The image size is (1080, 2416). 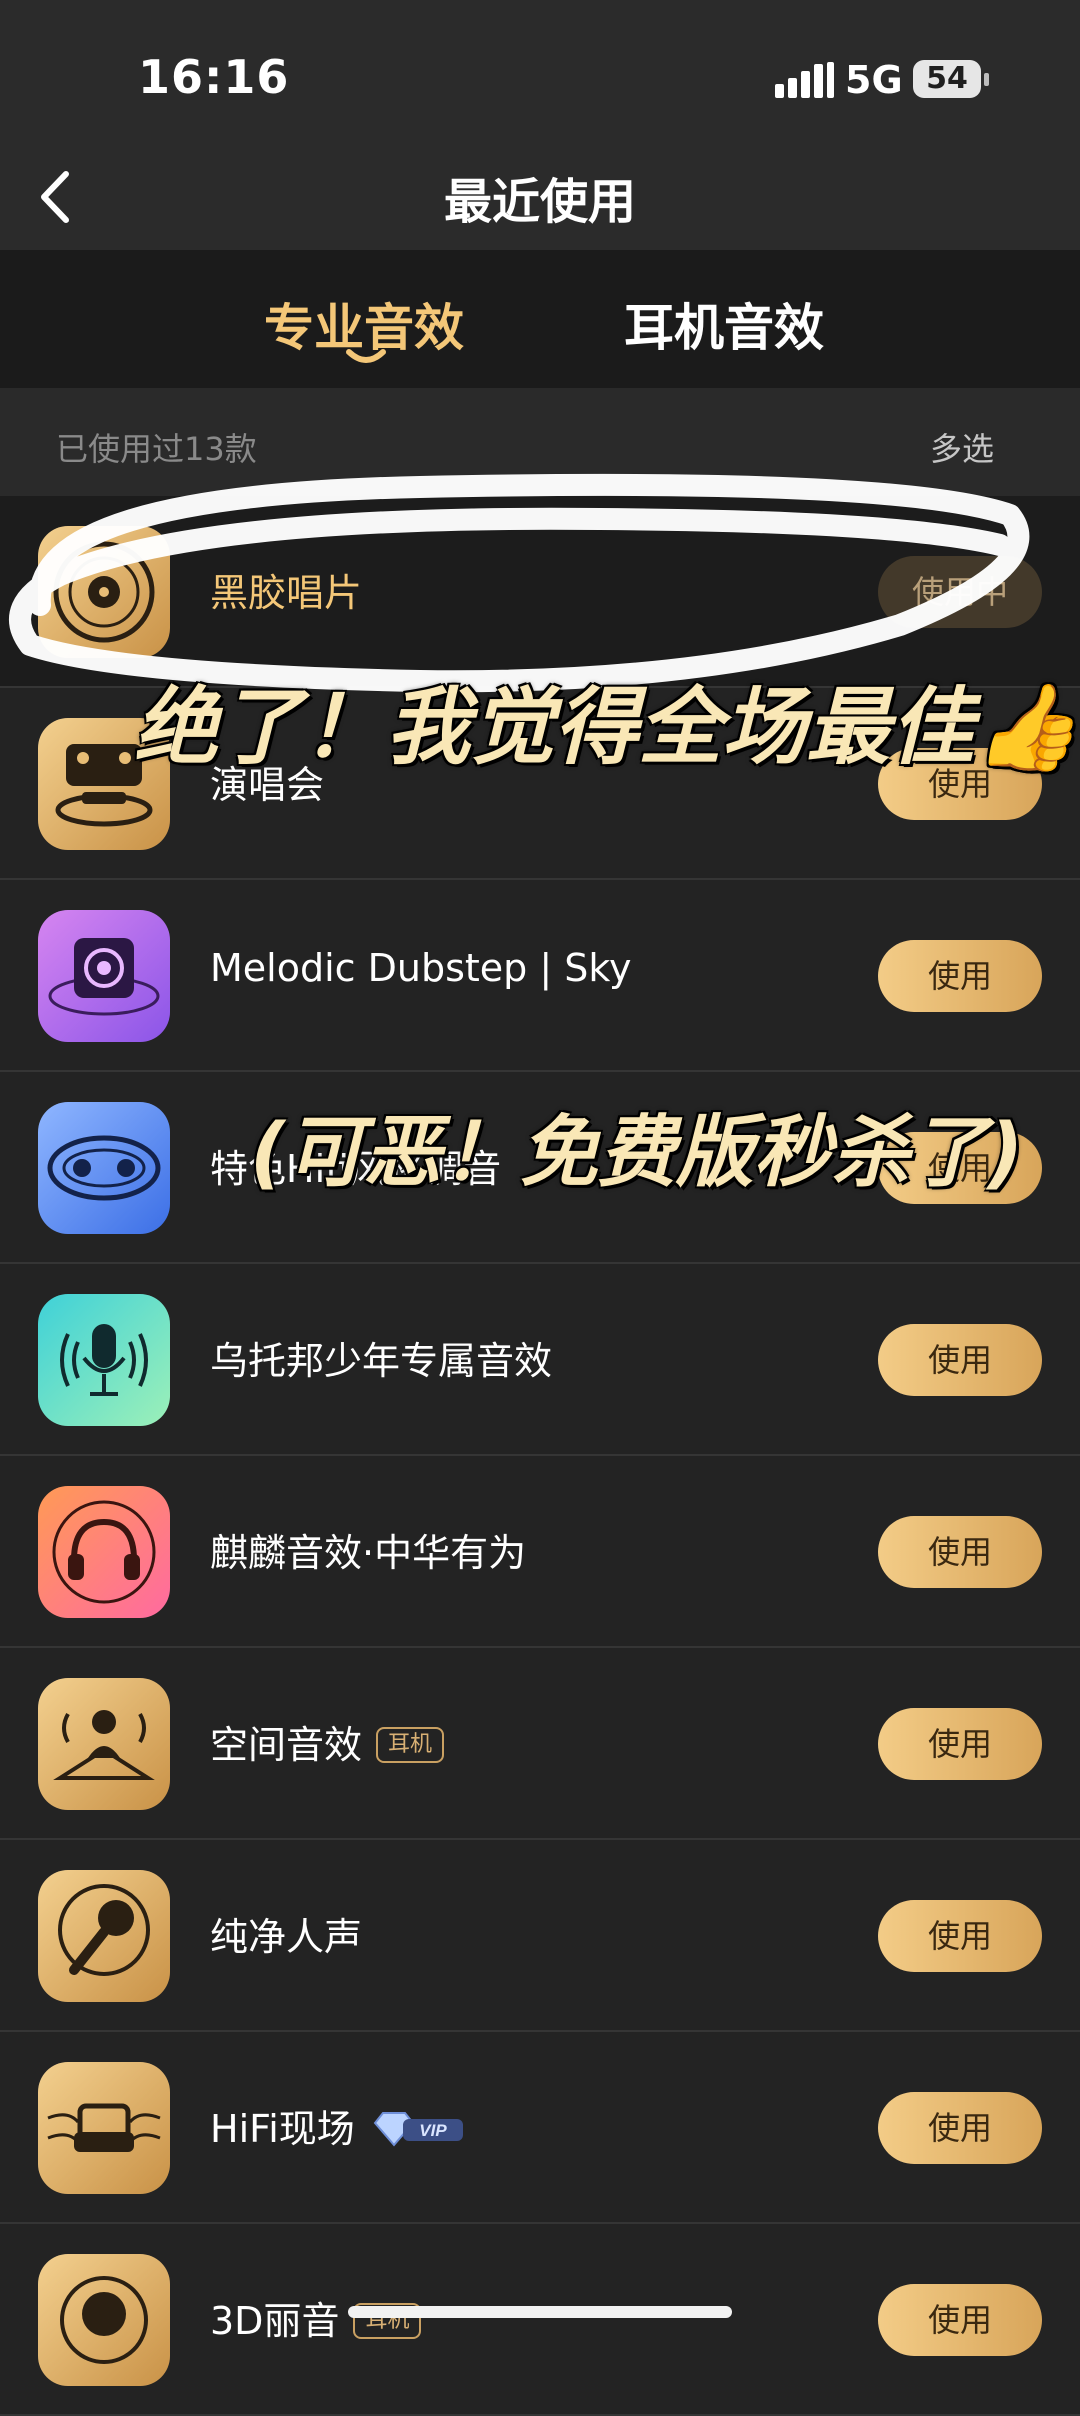 What do you see at coordinates (286, 593) in the screenshot?
I see `item-name: 黑胶唱片` at bounding box center [286, 593].